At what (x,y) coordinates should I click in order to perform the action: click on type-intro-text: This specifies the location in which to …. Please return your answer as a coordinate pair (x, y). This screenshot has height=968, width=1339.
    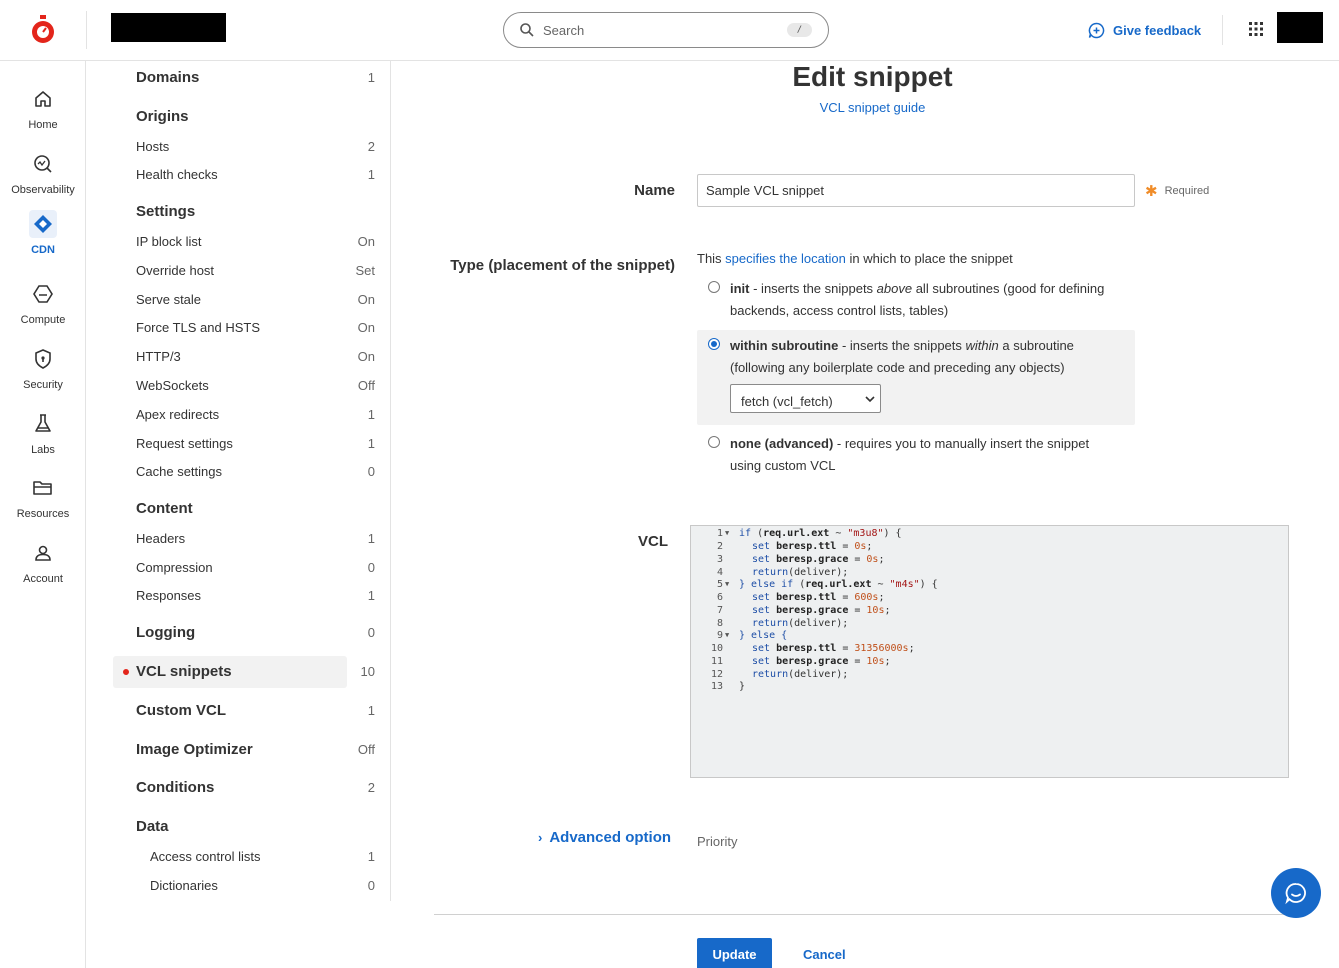
    Looking at the image, I should click on (855, 258).